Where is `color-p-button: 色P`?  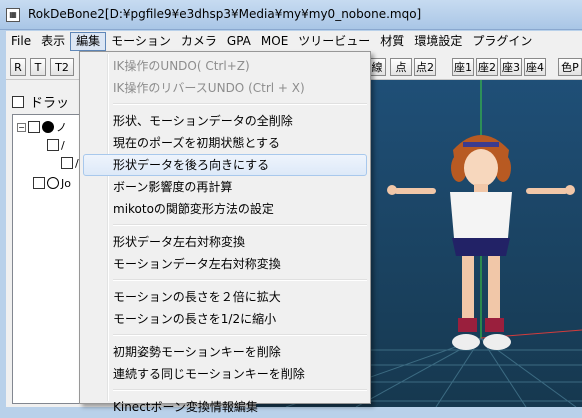
color-p-button: 色P is located at coordinates (570, 67).